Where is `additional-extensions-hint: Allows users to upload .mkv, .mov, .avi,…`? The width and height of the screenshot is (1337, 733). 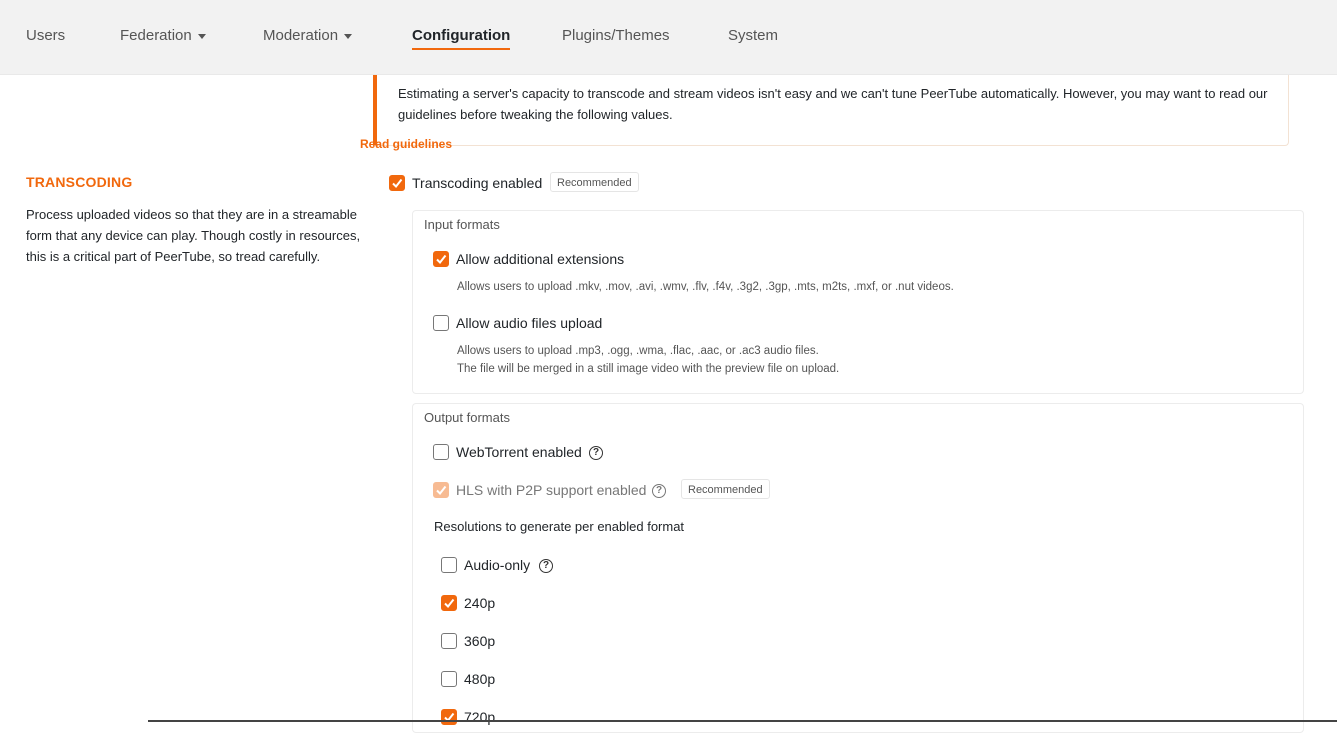
additional-extensions-hint: Allows users to upload .mkv, .mov, .avi,… is located at coordinates (705, 287).